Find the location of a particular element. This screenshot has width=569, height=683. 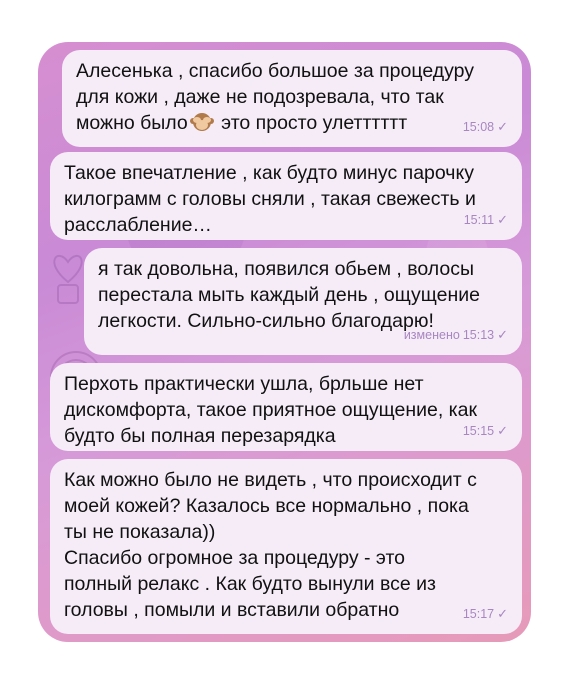

message-meta: 15:08 ✓ is located at coordinates (485, 127).